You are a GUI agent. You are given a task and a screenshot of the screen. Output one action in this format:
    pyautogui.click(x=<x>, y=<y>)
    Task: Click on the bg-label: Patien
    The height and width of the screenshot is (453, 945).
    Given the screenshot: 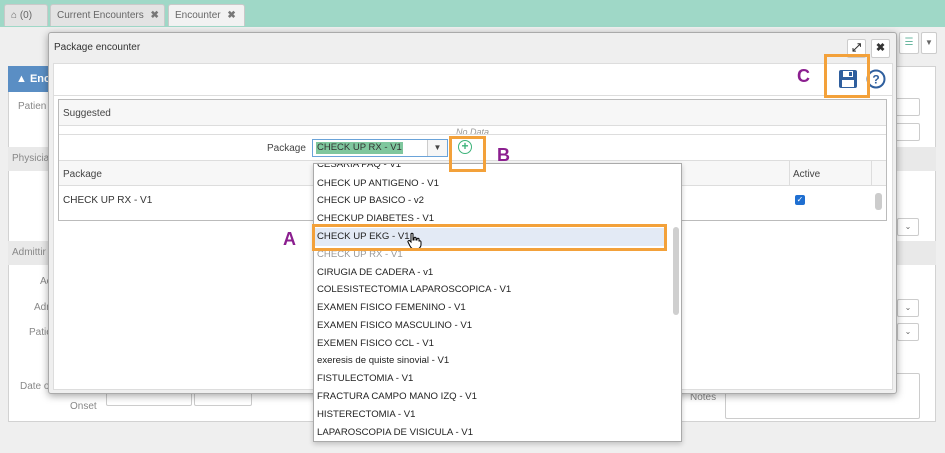 What is the action you would take?
    pyautogui.click(x=32, y=106)
    